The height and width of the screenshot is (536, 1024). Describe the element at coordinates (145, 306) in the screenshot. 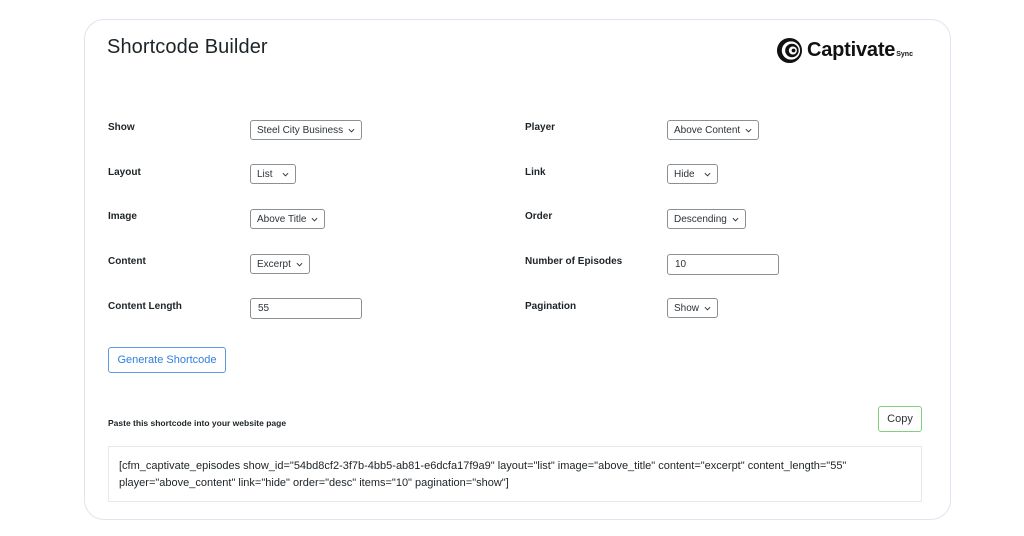

I see `content-length-label: Content Length` at that location.